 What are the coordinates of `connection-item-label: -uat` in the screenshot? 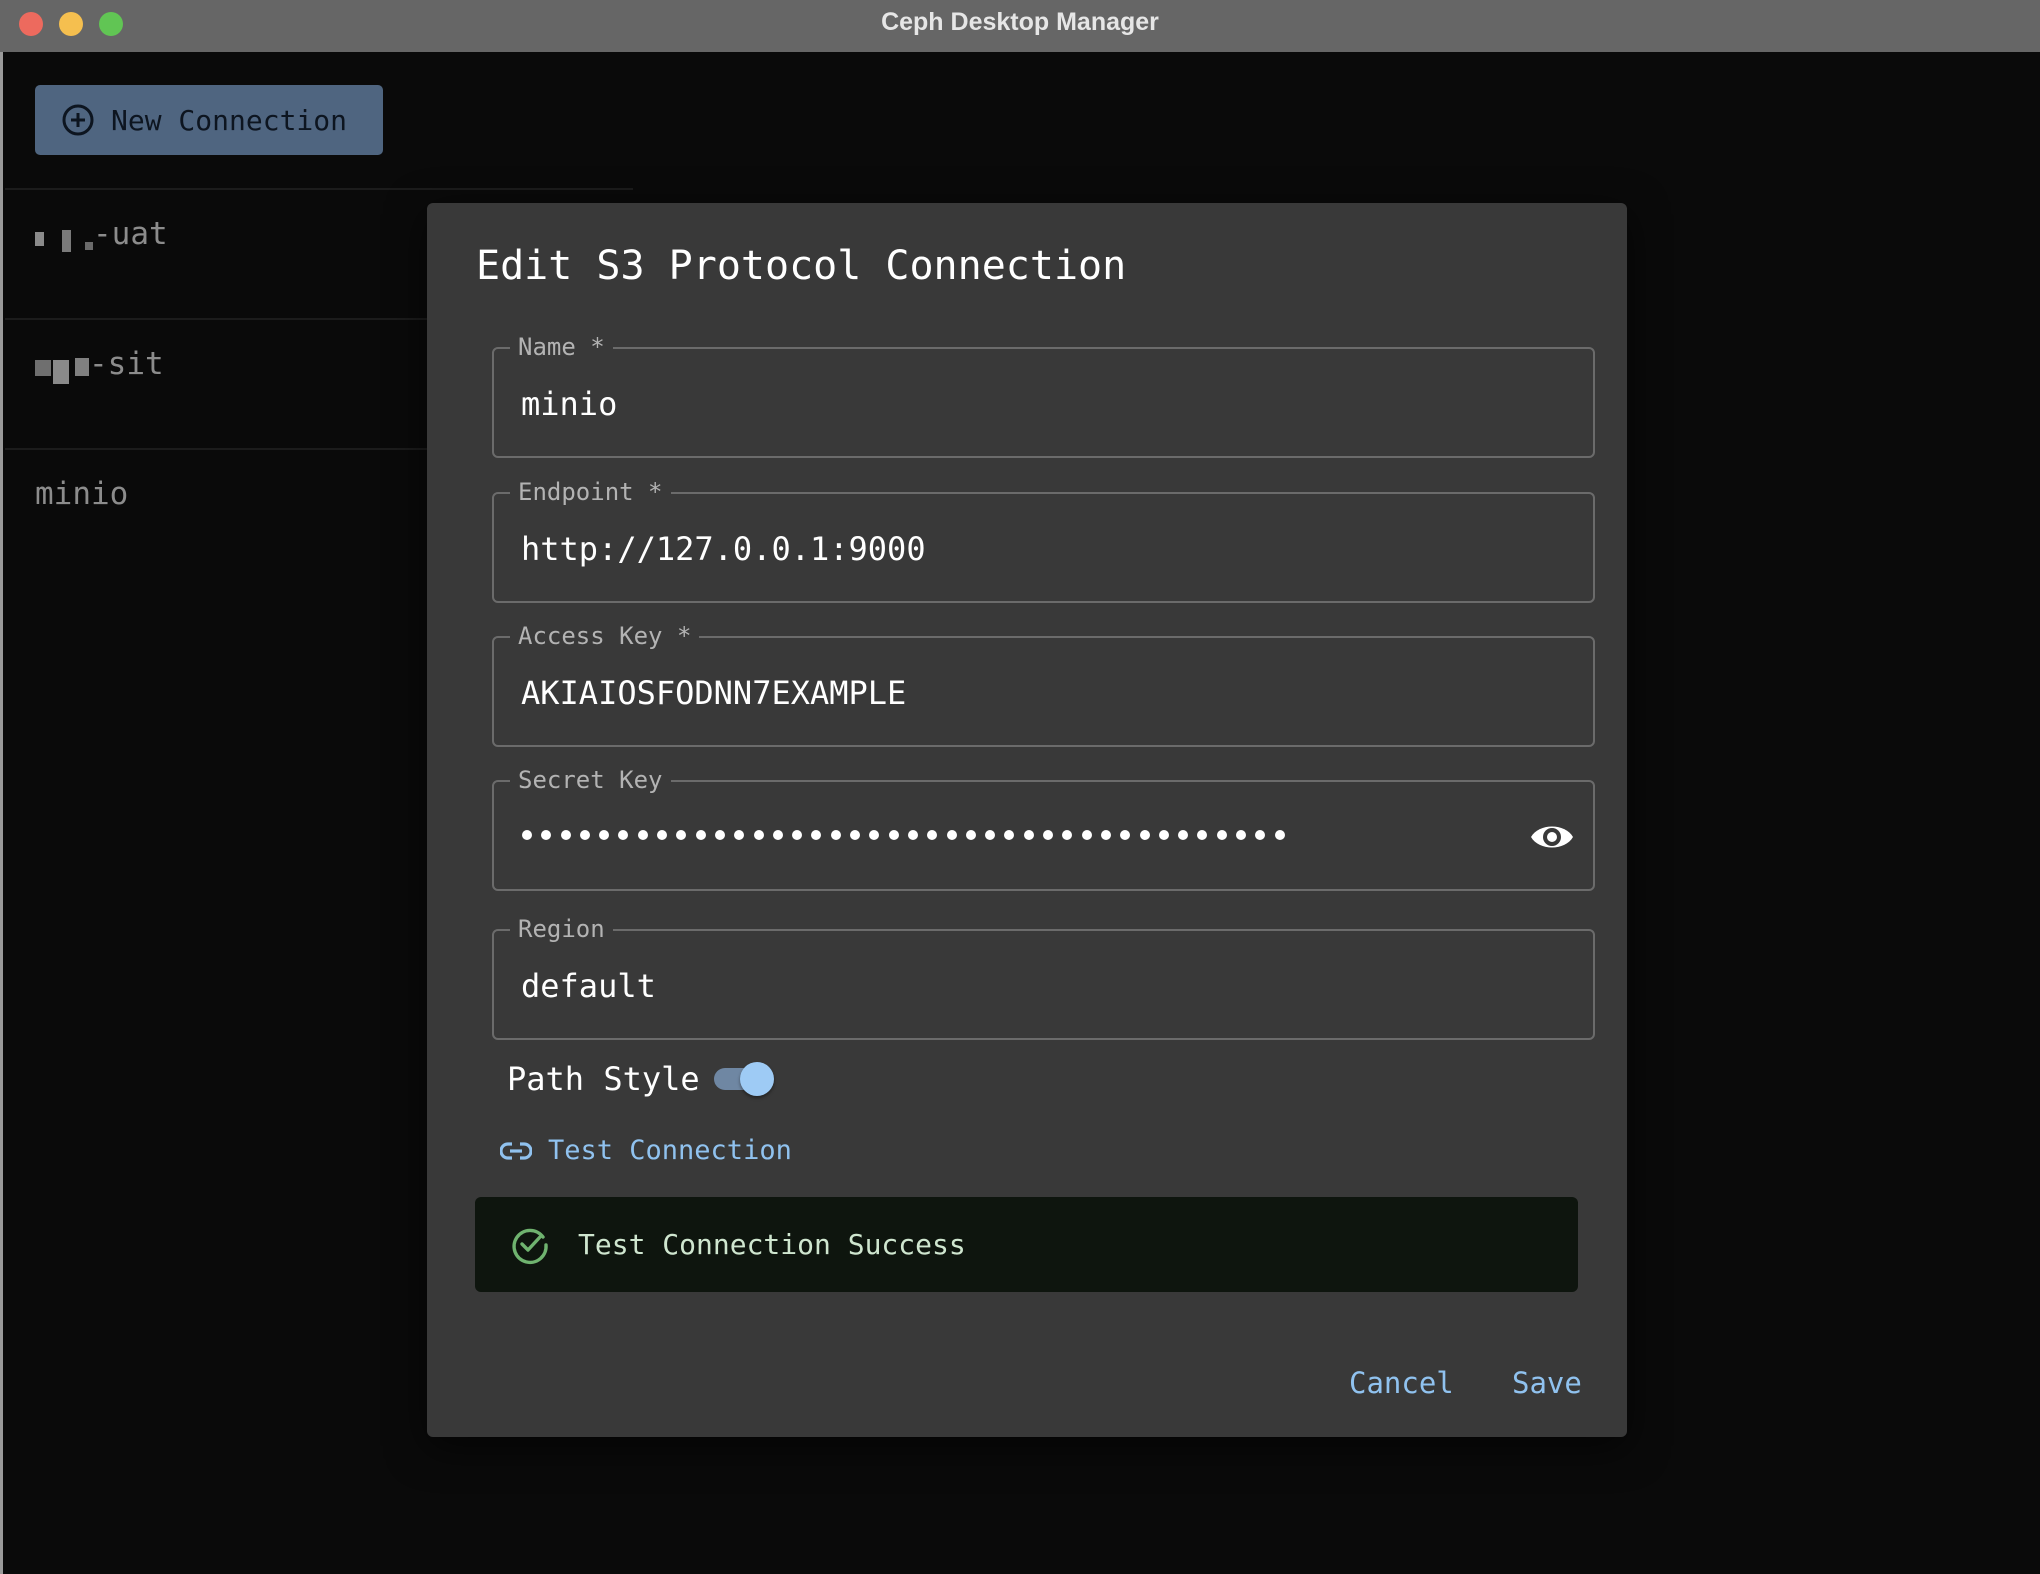 It's located at (130, 234).